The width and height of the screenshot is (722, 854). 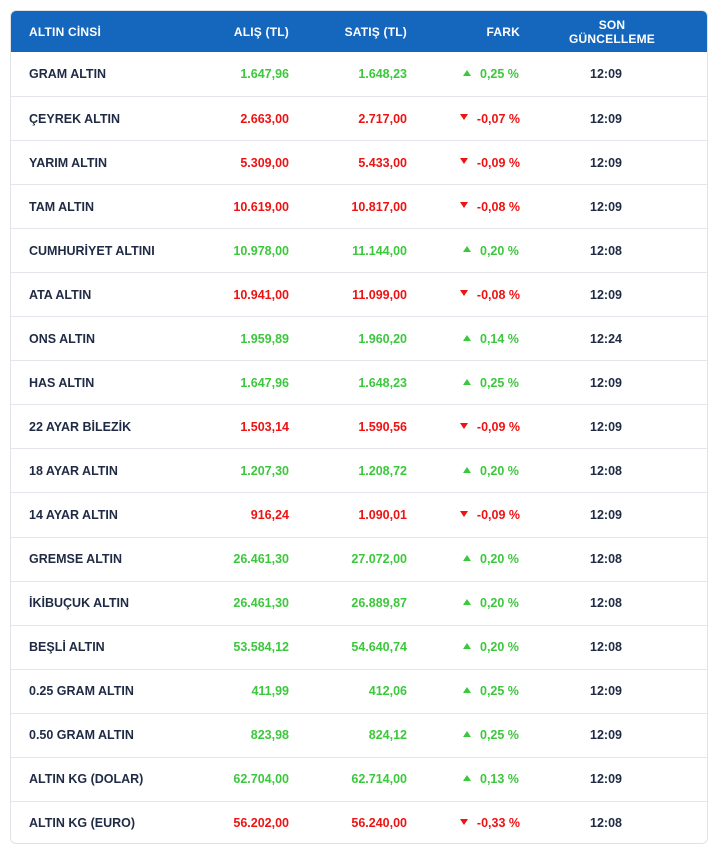 What do you see at coordinates (382, 162) in the screenshot?
I see `row-sell-price: 5.433,00` at bounding box center [382, 162].